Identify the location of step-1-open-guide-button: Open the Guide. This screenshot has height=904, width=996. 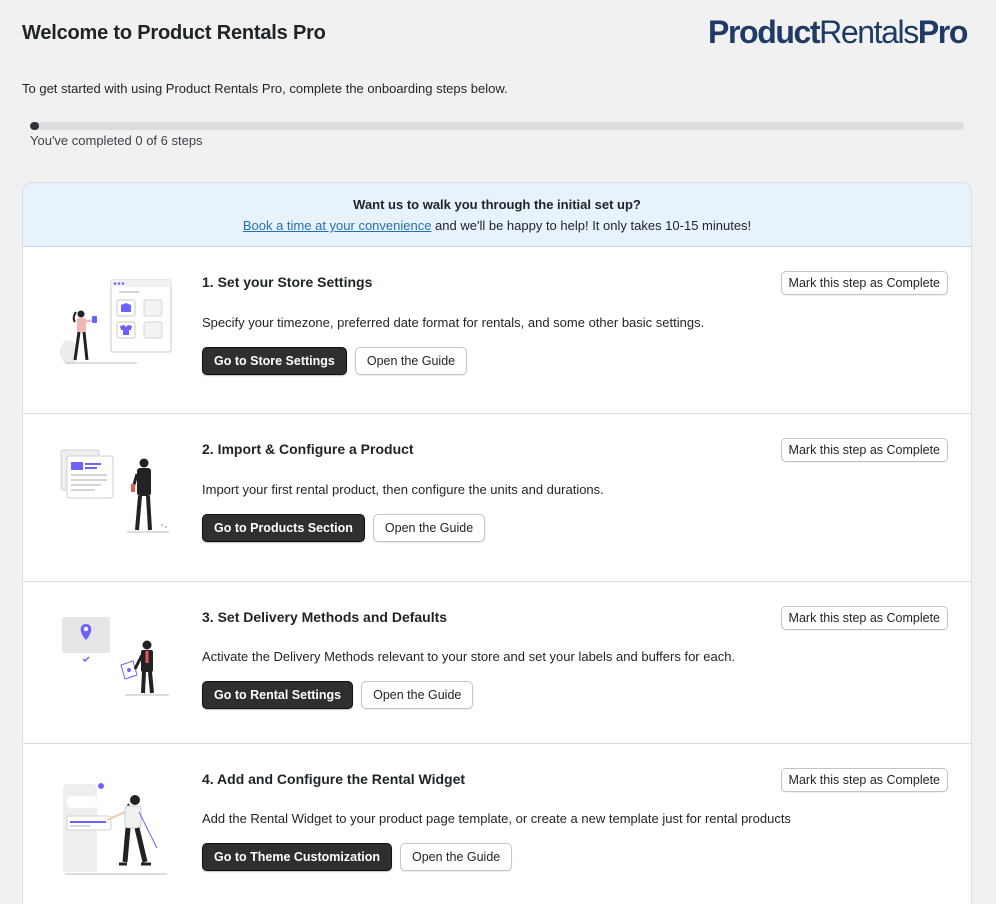
(411, 361).